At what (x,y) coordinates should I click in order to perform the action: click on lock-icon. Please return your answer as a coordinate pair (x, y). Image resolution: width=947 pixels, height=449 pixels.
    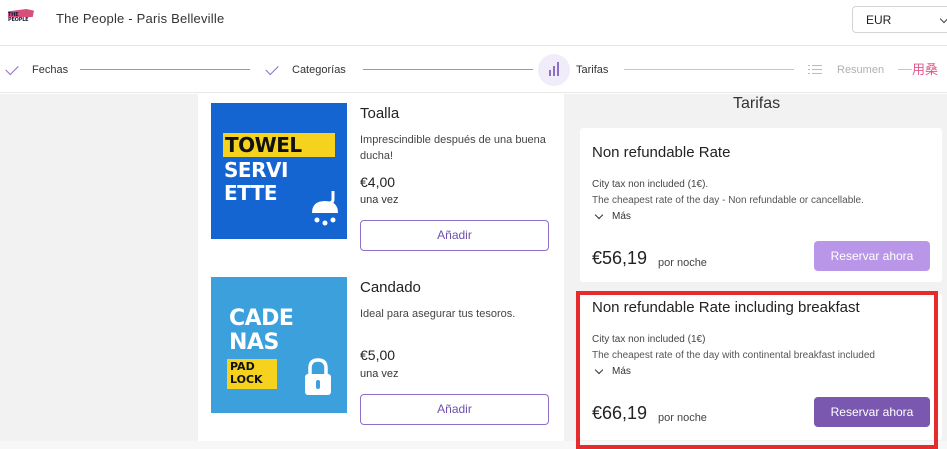
    Looking at the image, I should click on (318, 376).